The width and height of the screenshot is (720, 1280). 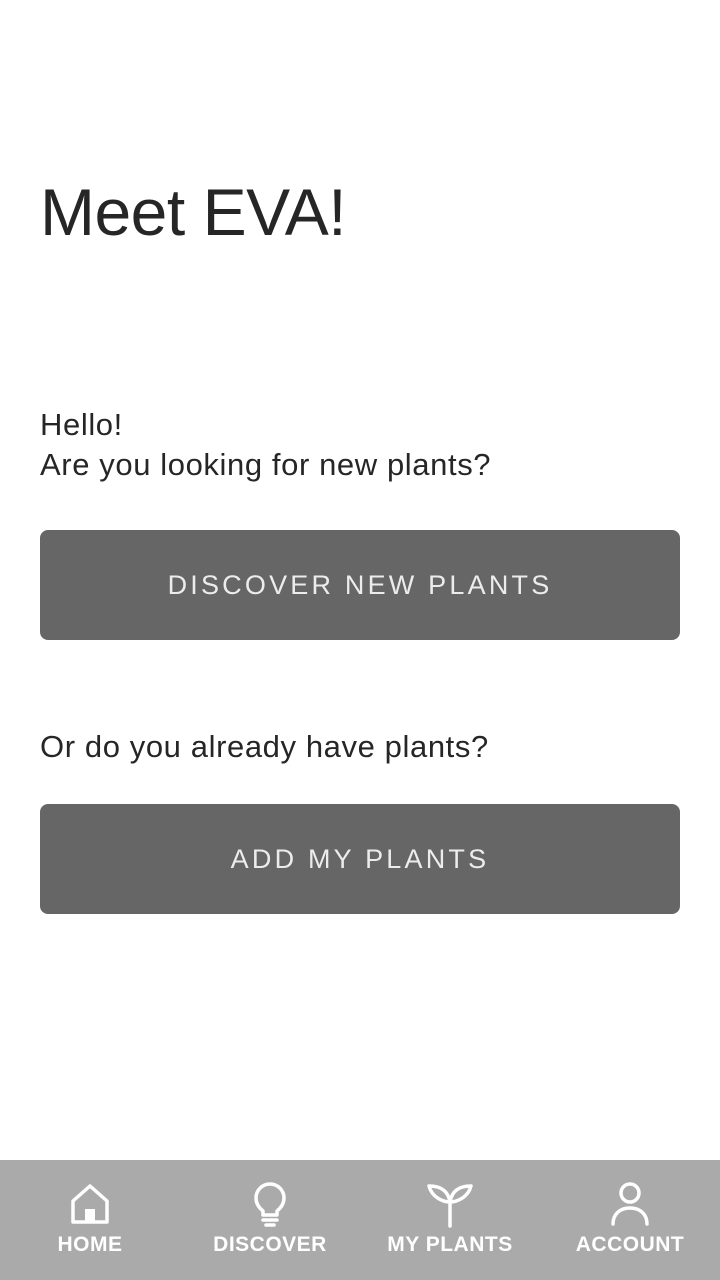 I want to click on bottom-navigation: HOME DISCOVER MY PLANTS ACCOUNT, so click(x=360, y=1220).